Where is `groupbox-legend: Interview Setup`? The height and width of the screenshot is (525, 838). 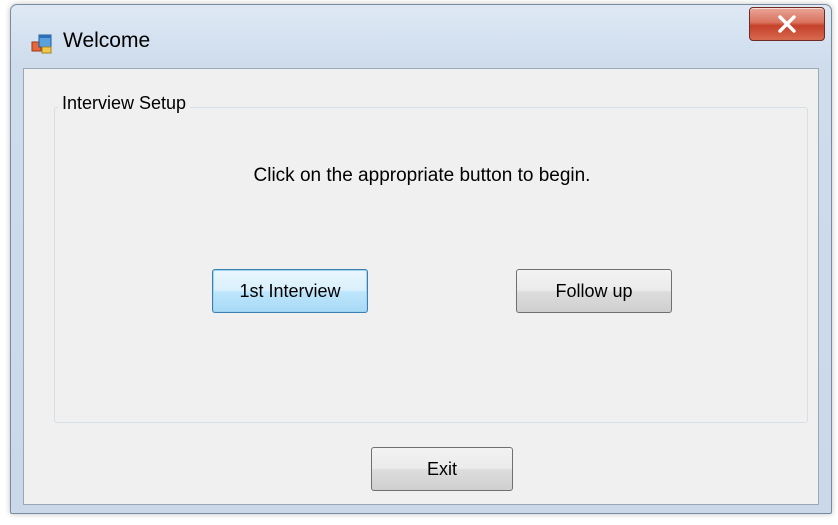
groupbox-legend: Interview Setup is located at coordinates (124, 103).